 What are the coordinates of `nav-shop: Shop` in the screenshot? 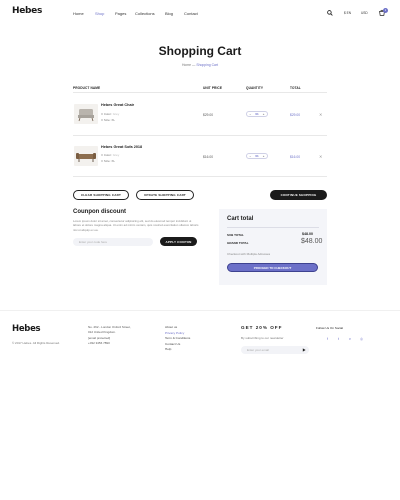 It's located at (99, 13).